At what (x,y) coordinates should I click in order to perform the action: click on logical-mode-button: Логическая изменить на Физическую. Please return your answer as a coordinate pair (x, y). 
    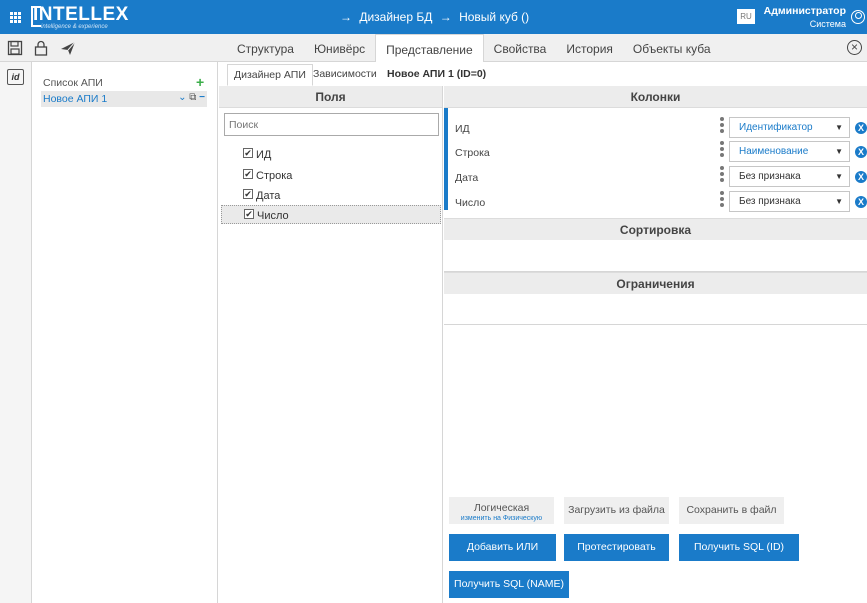
    Looking at the image, I should click on (501, 510).